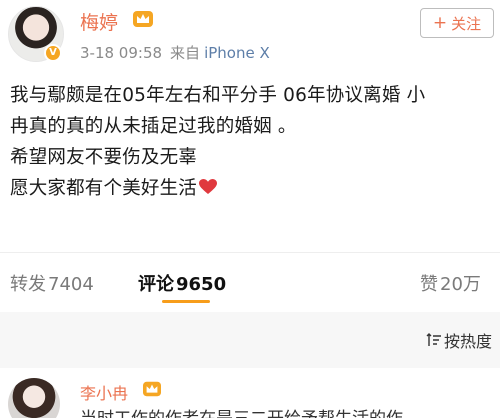  What do you see at coordinates (252, 188) in the screenshot?
I see `post-body-line-last: 愿大家都有个美好生活` at bounding box center [252, 188].